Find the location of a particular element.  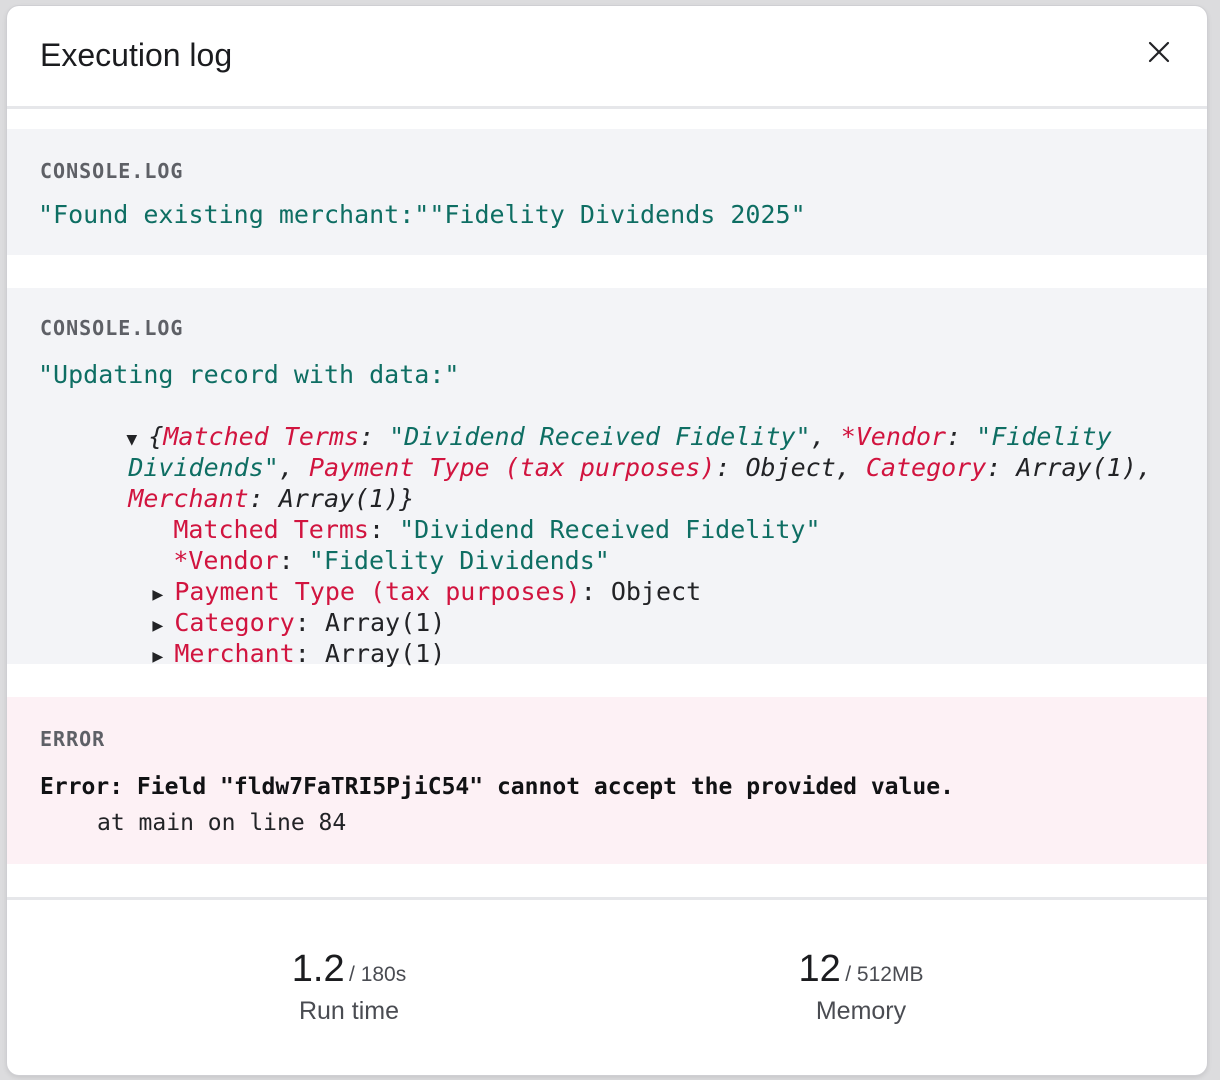

log-type-label: ERROR is located at coordinates (73, 739).